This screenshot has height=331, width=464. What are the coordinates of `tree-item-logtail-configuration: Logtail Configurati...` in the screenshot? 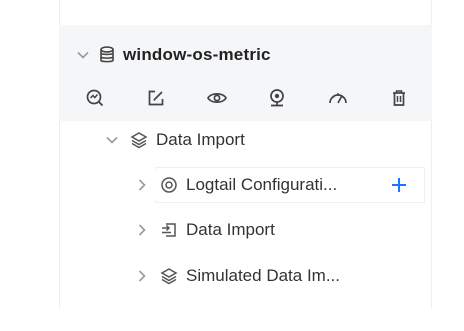 It's located at (279, 185).